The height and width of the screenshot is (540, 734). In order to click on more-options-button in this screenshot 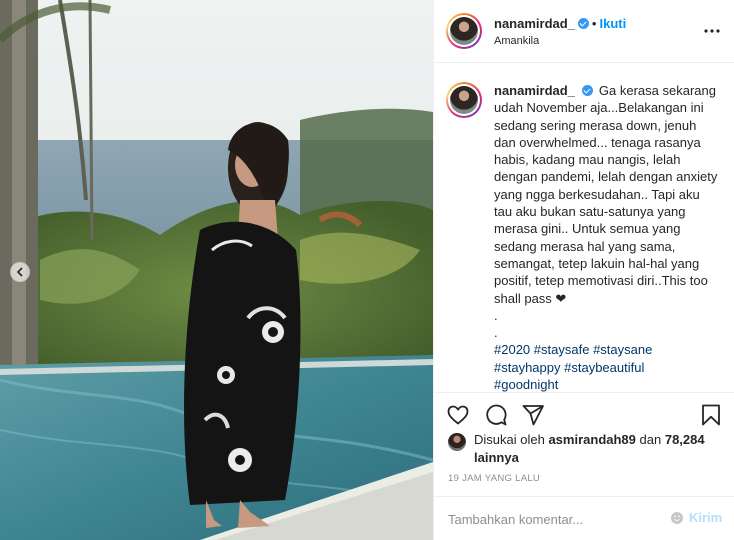, I will do `click(712, 31)`.